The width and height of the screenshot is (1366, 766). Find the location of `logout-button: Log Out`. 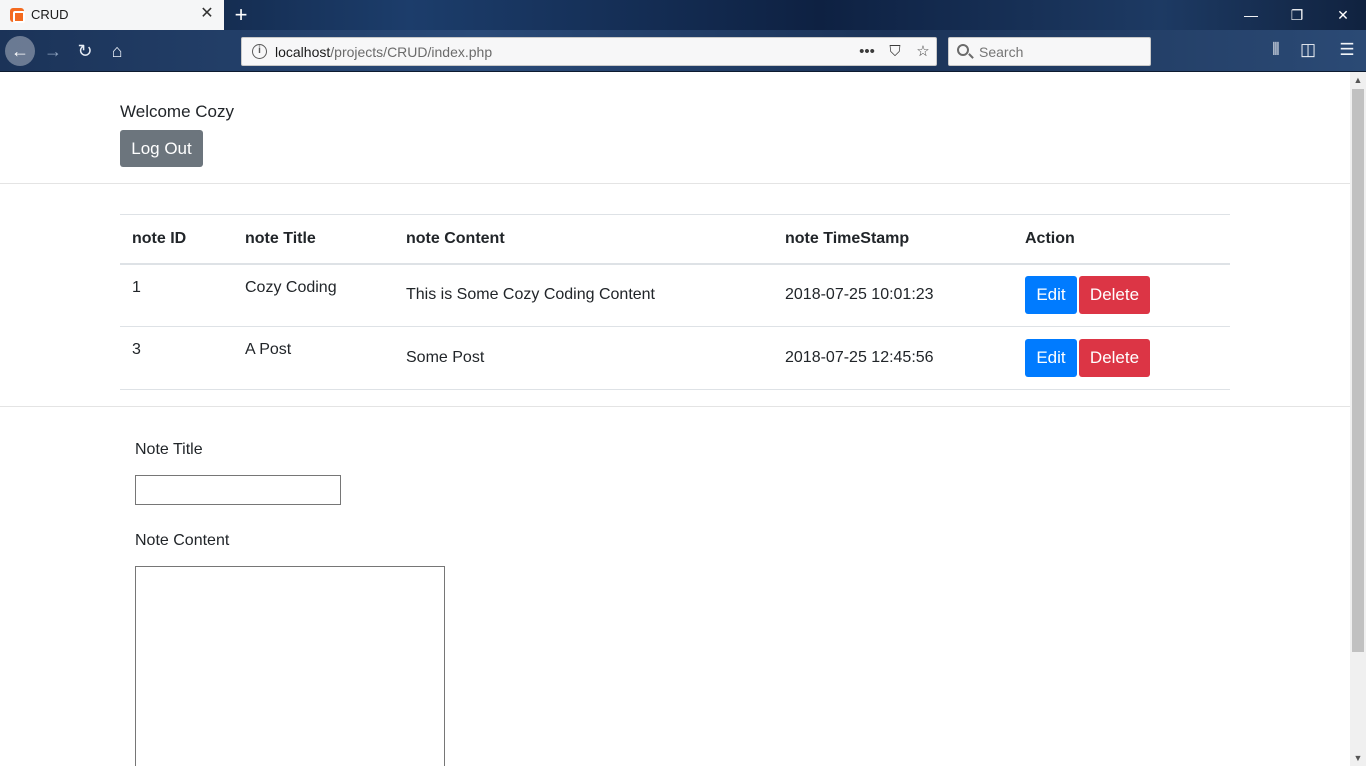

logout-button: Log Out is located at coordinates (161, 148).